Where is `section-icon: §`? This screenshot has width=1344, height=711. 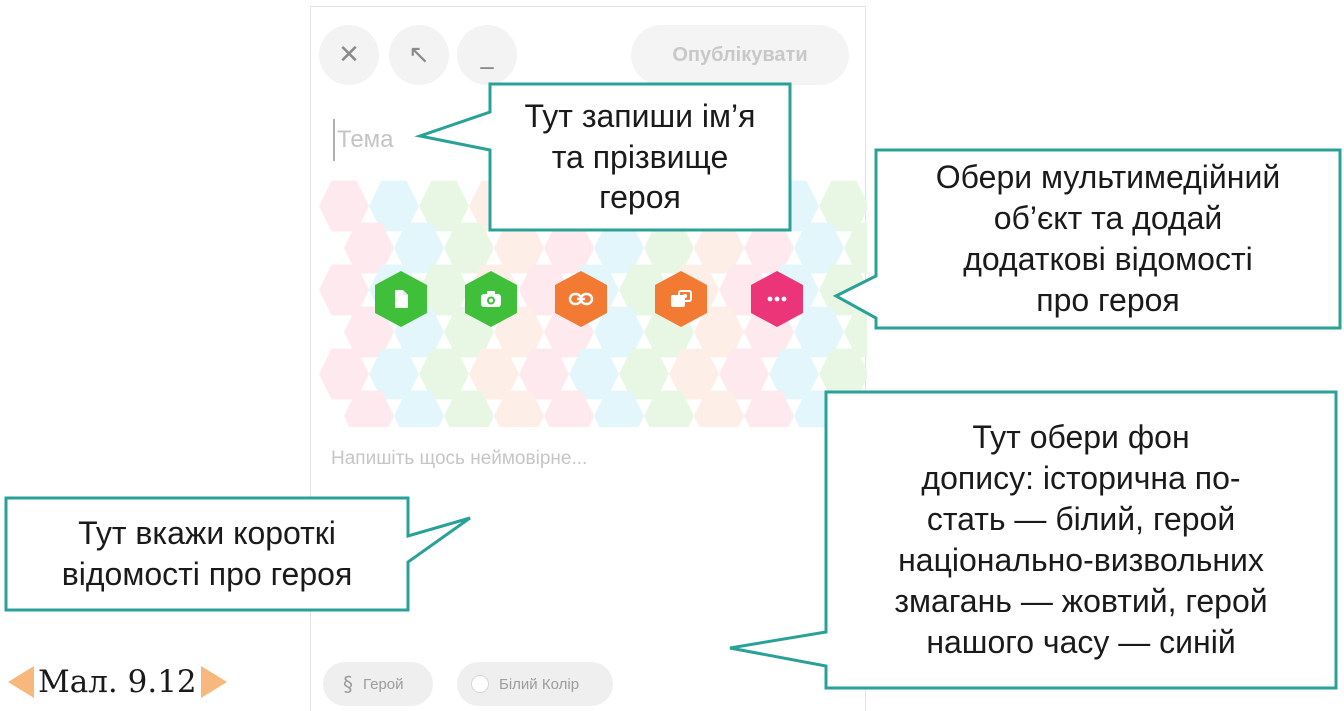 section-icon: § is located at coordinates (348, 684).